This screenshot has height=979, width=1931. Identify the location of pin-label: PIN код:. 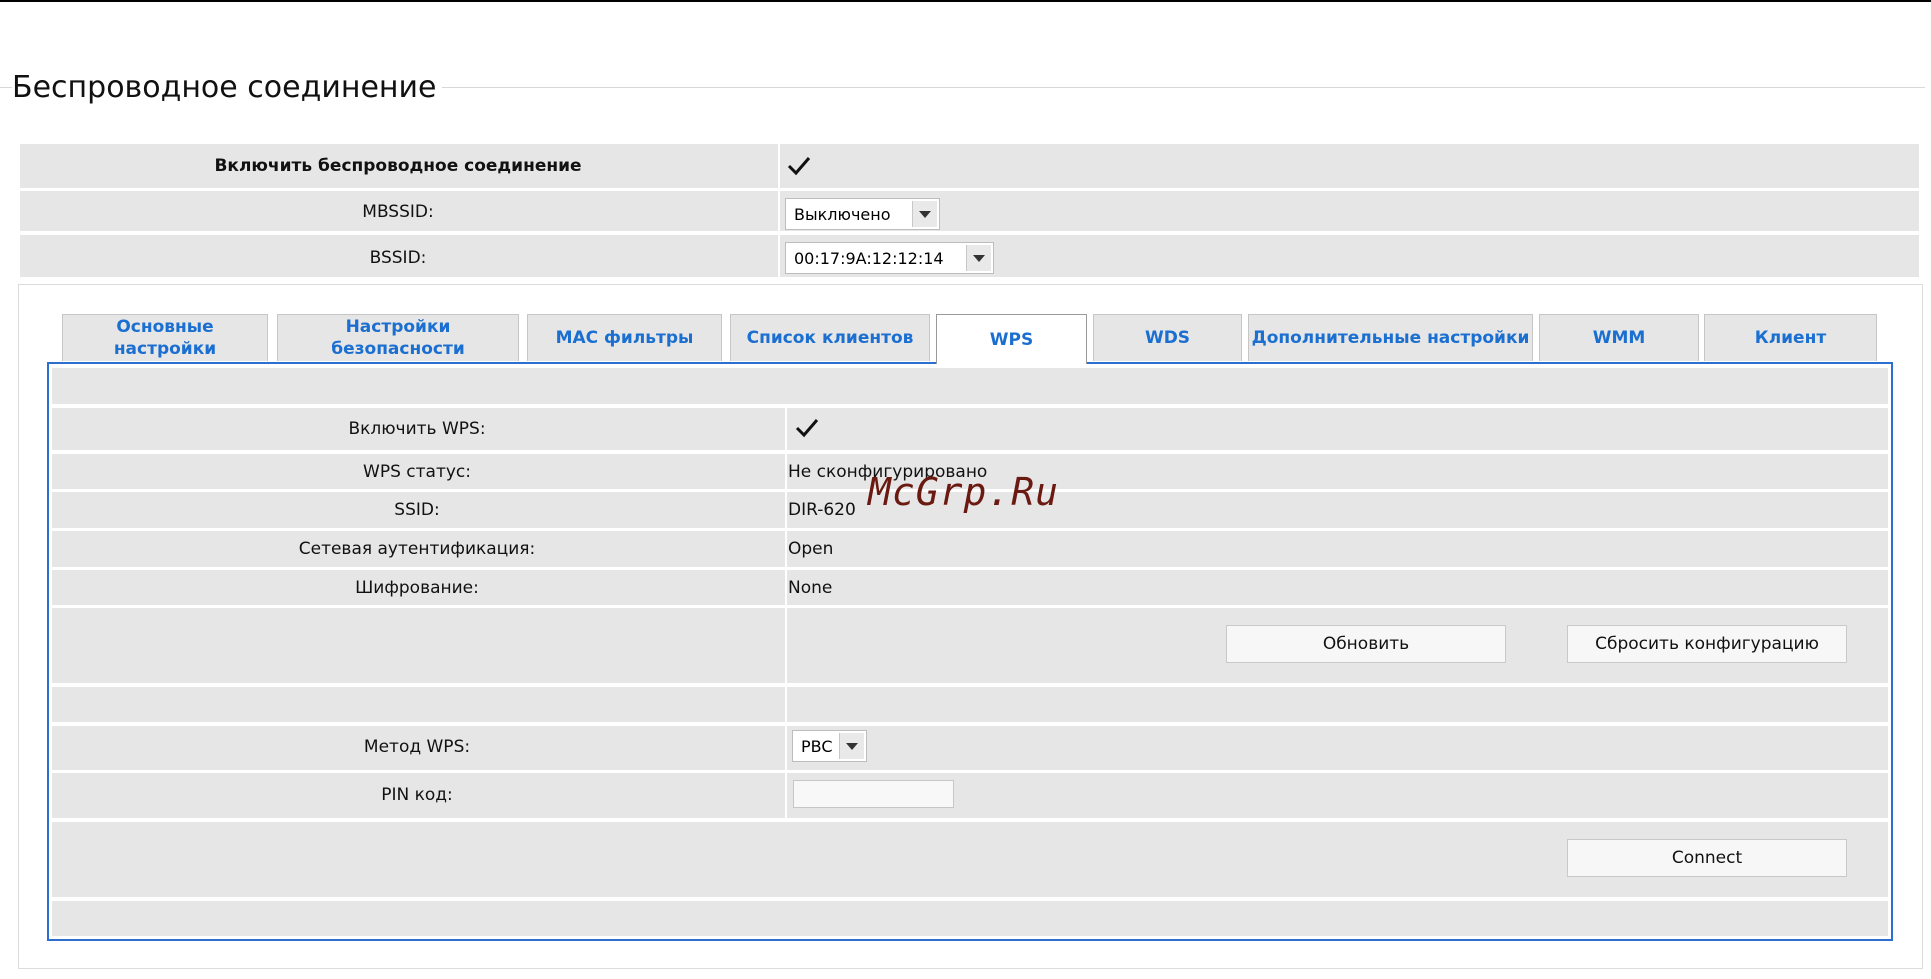
(417, 795).